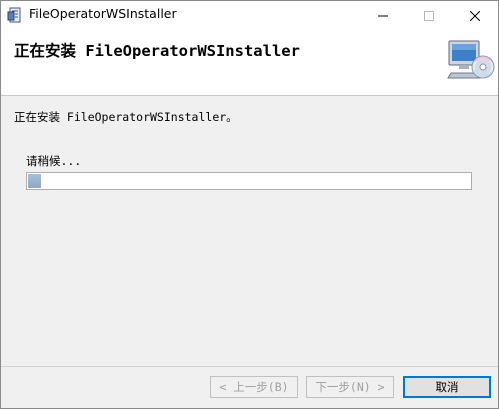 This screenshot has width=499, height=409. Describe the element at coordinates (157, 51) in the screenshot. I see `header-title: 正在安装 FileOperatorWSInstaller` at that location.